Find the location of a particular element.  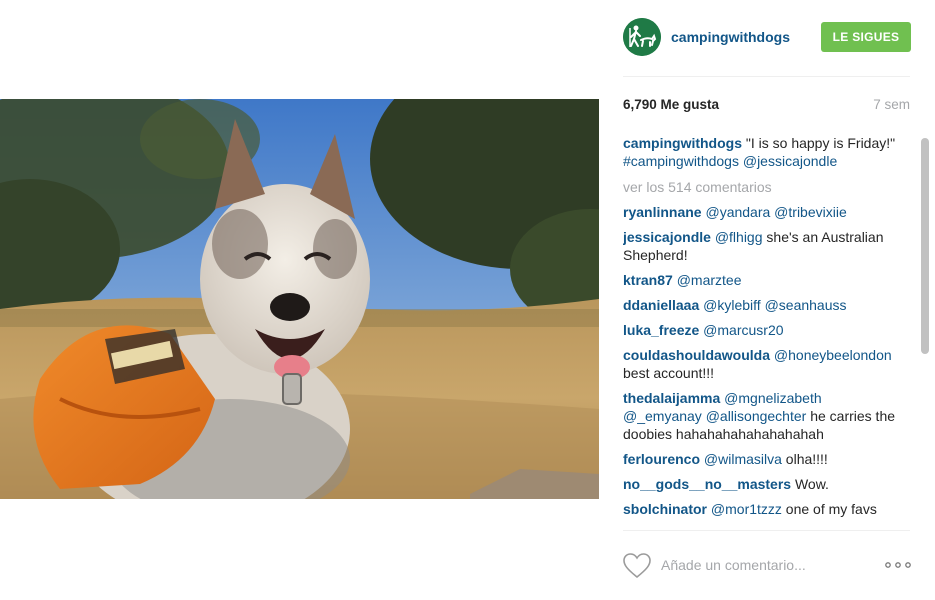

caption-mention: @jessicajondle is located at coordinates (790, 161).